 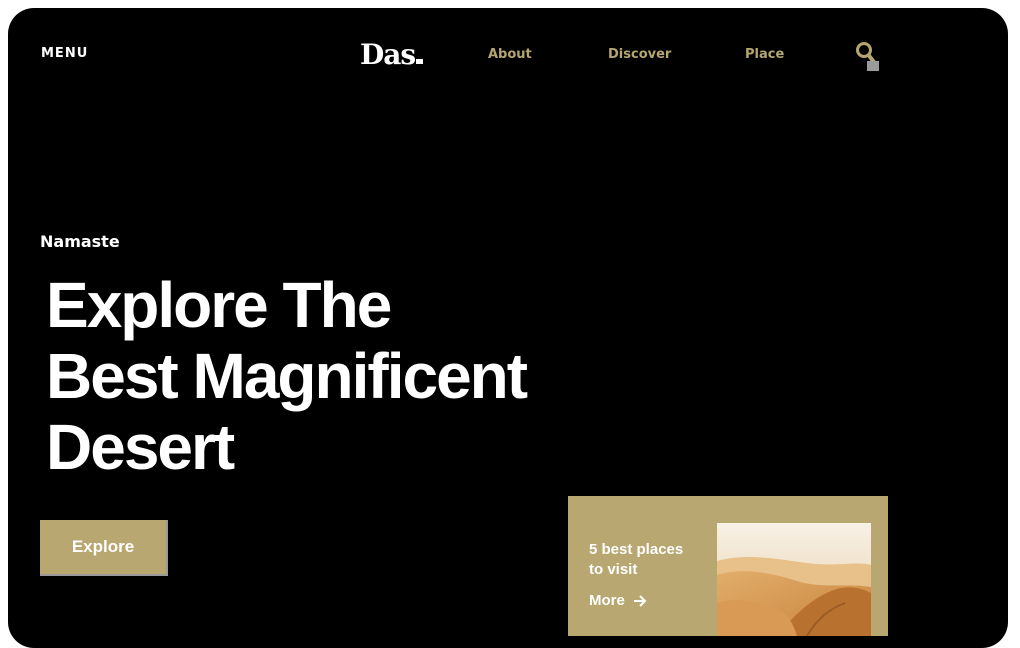 I want to click on nav-link-discover: Discover, so click(x=639, y=54).